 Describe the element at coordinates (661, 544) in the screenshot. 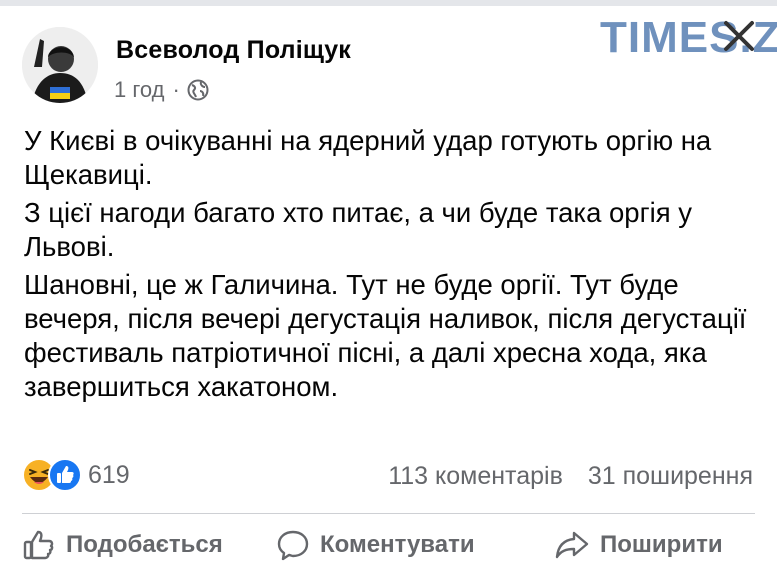

I see `share-label: Поширити` at that location.